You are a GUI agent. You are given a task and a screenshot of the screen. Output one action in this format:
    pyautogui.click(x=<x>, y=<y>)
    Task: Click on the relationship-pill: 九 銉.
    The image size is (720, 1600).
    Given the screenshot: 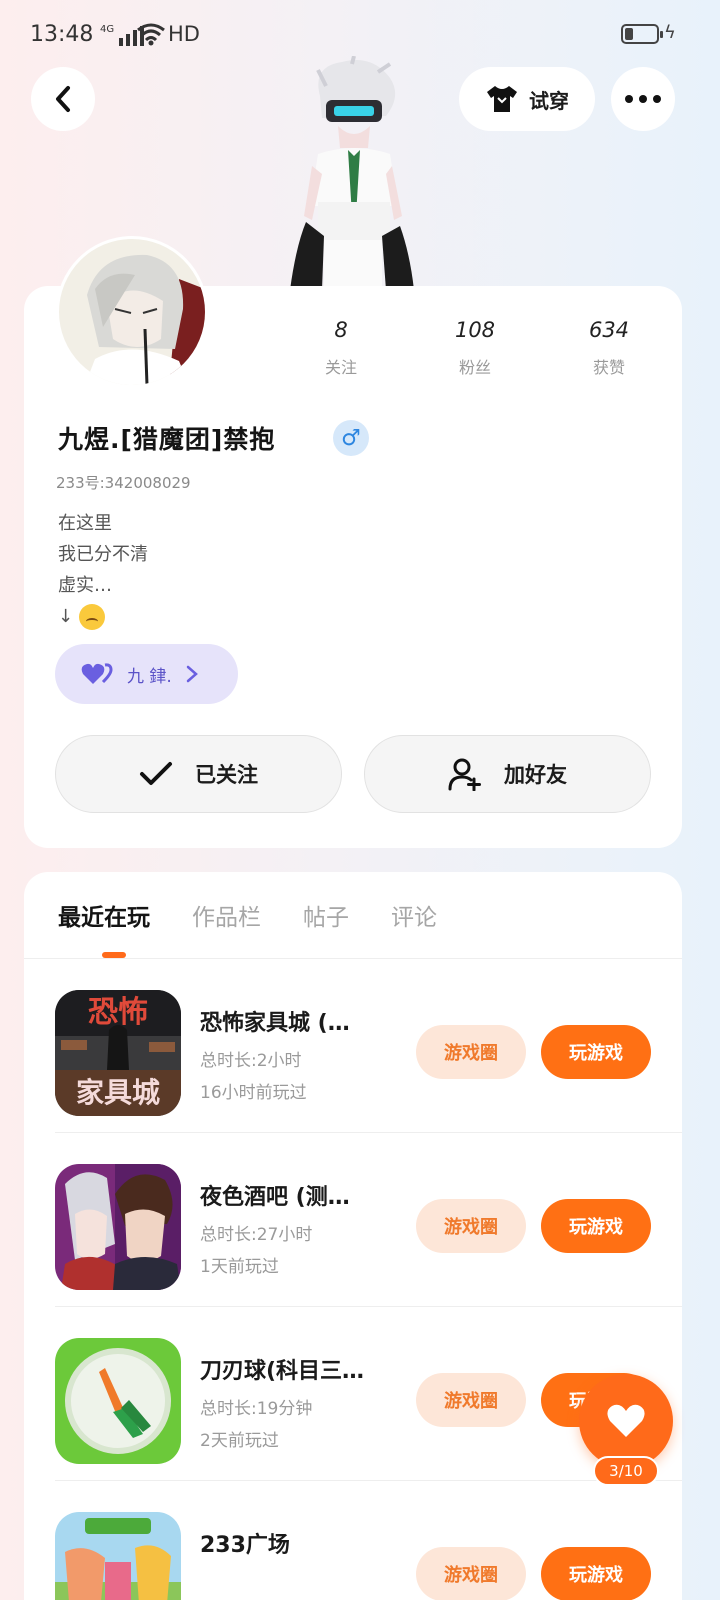 What is the action you would take?
    pyautogui.click(x=146, y=674)
    